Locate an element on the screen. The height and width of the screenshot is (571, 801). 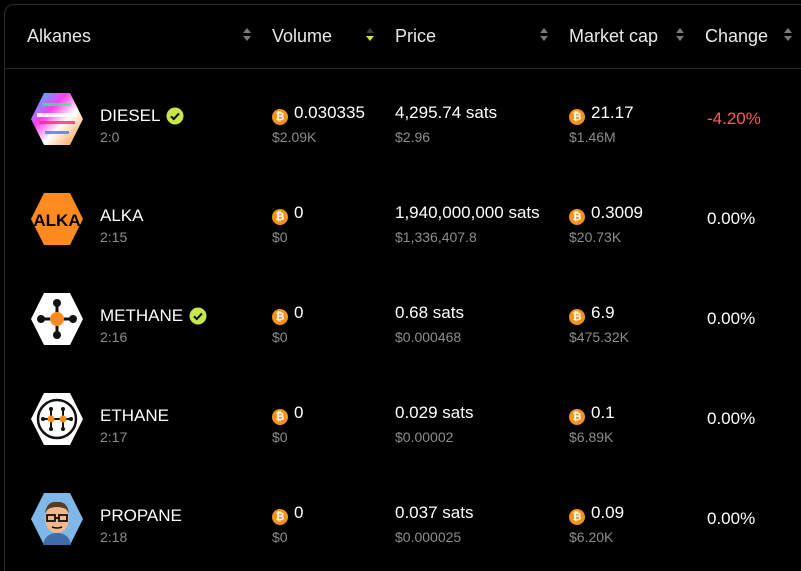
volume-btc: ₿ 0.030335 is located at coordinates (318, 114).